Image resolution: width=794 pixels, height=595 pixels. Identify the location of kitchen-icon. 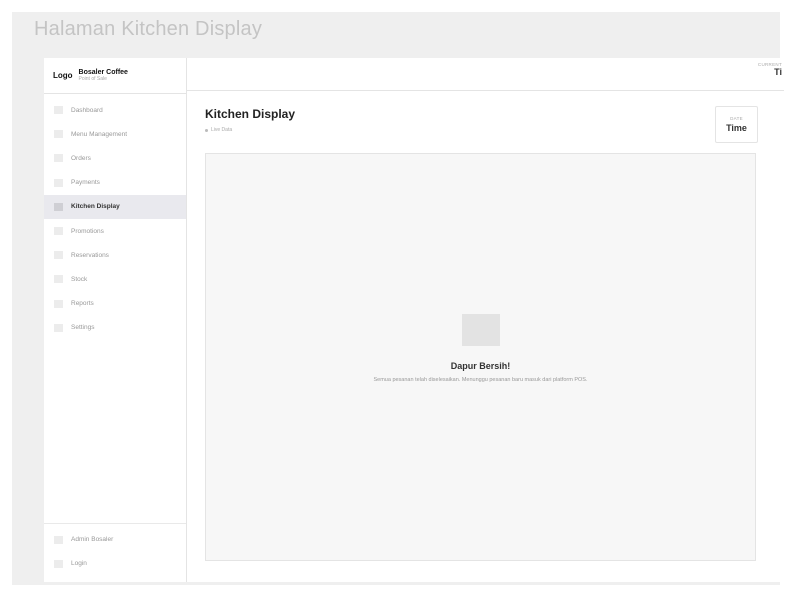
(58, 206).